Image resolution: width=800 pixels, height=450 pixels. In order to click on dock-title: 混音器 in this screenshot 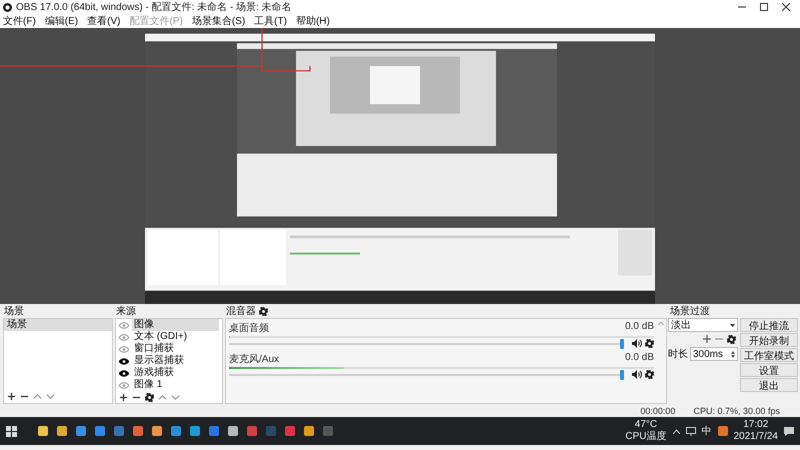, I will do `click(241, 311)`.